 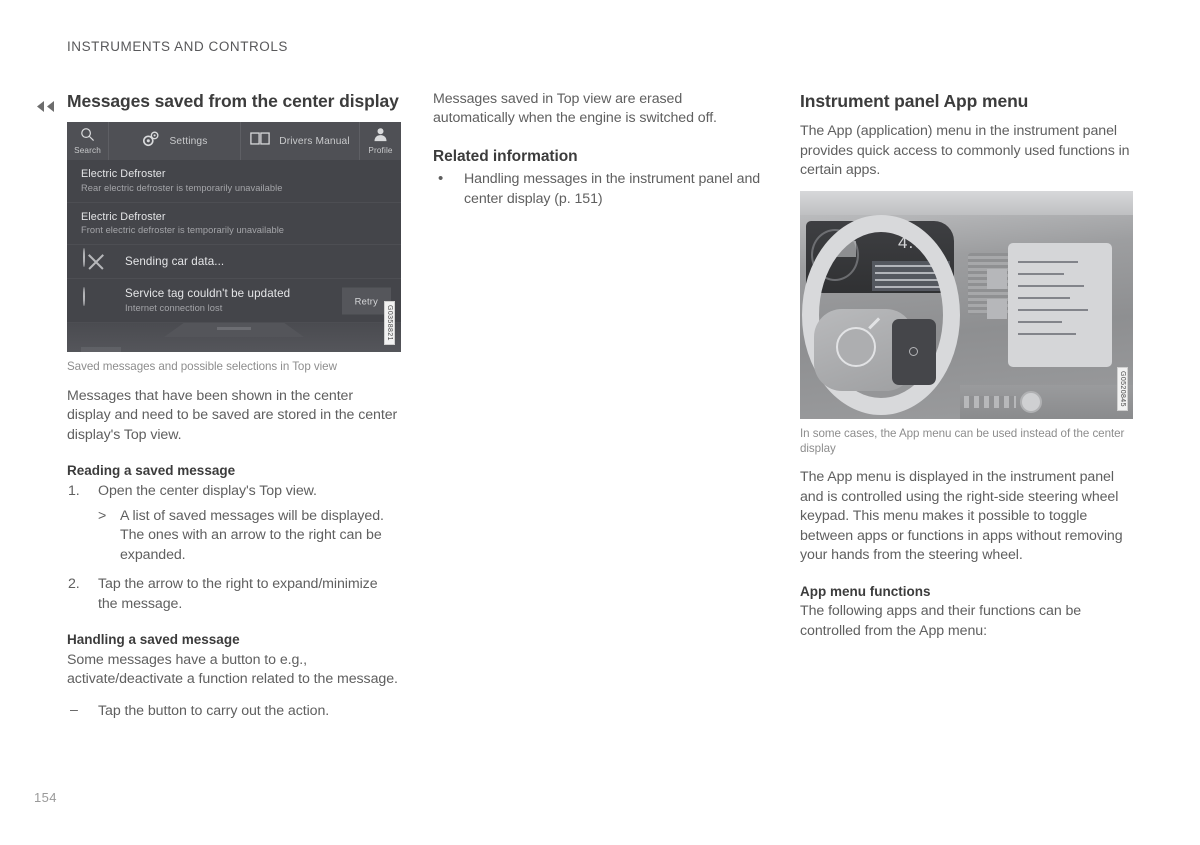 I want to click on double-chevron-left-icon, so click(x=46, y=106).